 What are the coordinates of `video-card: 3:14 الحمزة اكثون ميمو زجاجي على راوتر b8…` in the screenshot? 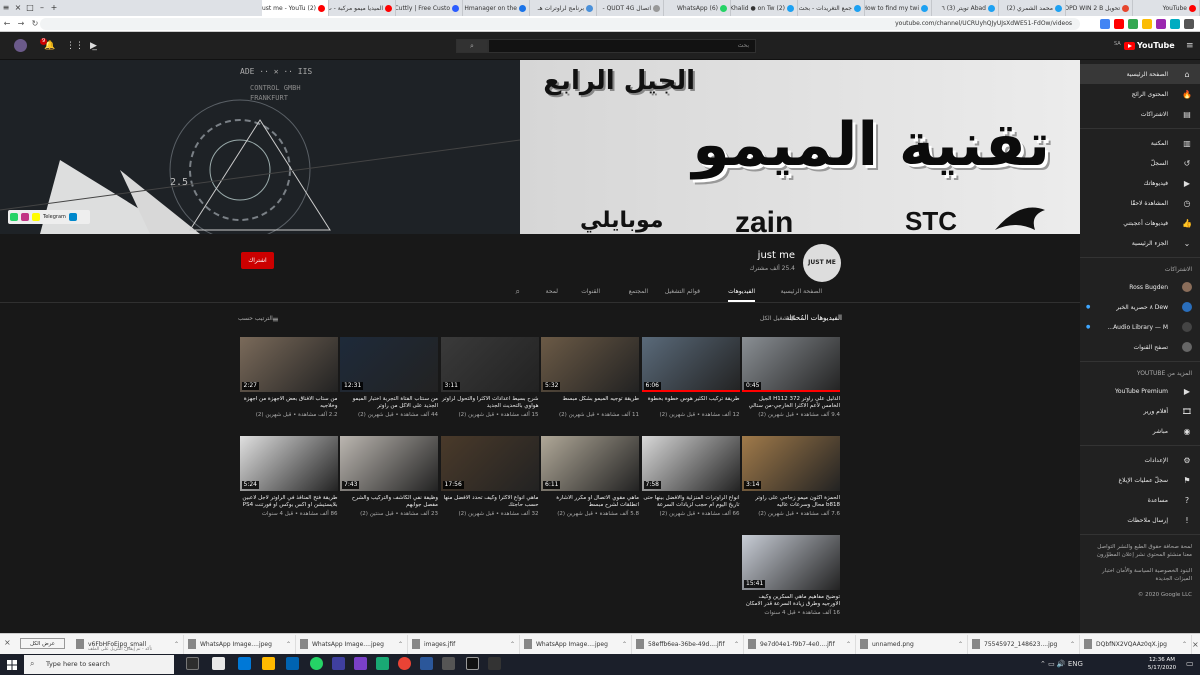 It's located at (791, 476).